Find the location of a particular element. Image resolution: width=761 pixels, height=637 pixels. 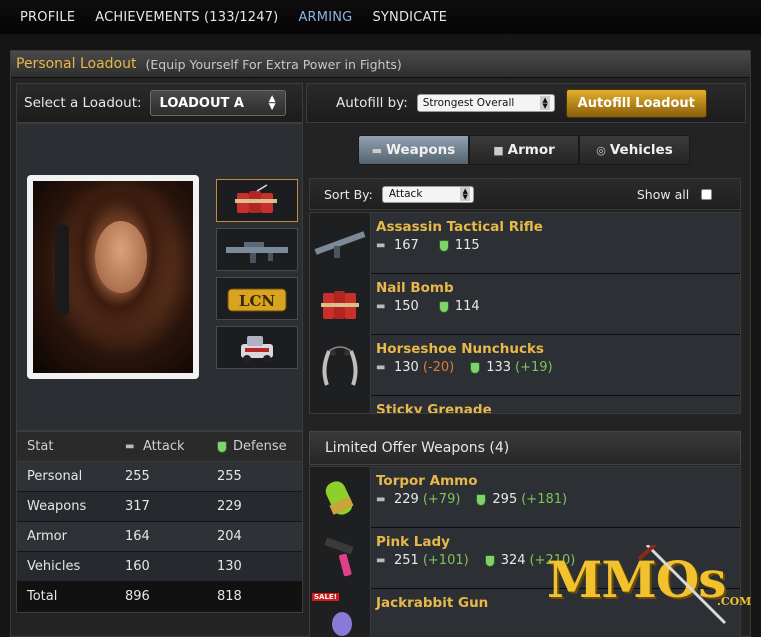

sort-bar: Sort By: Attack ▲ ▼ Show all is located at coordinates (525, 194).